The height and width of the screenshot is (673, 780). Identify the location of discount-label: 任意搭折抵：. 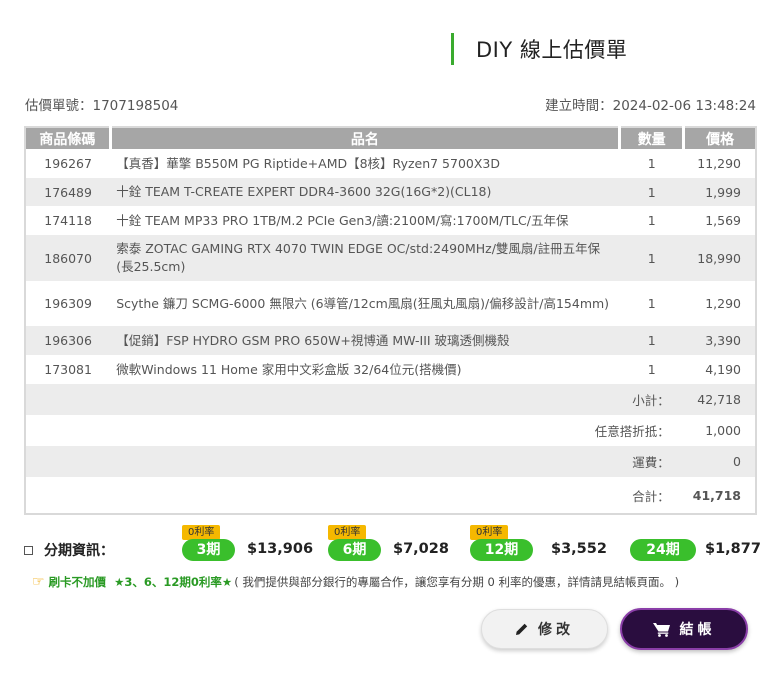
(632, 431).